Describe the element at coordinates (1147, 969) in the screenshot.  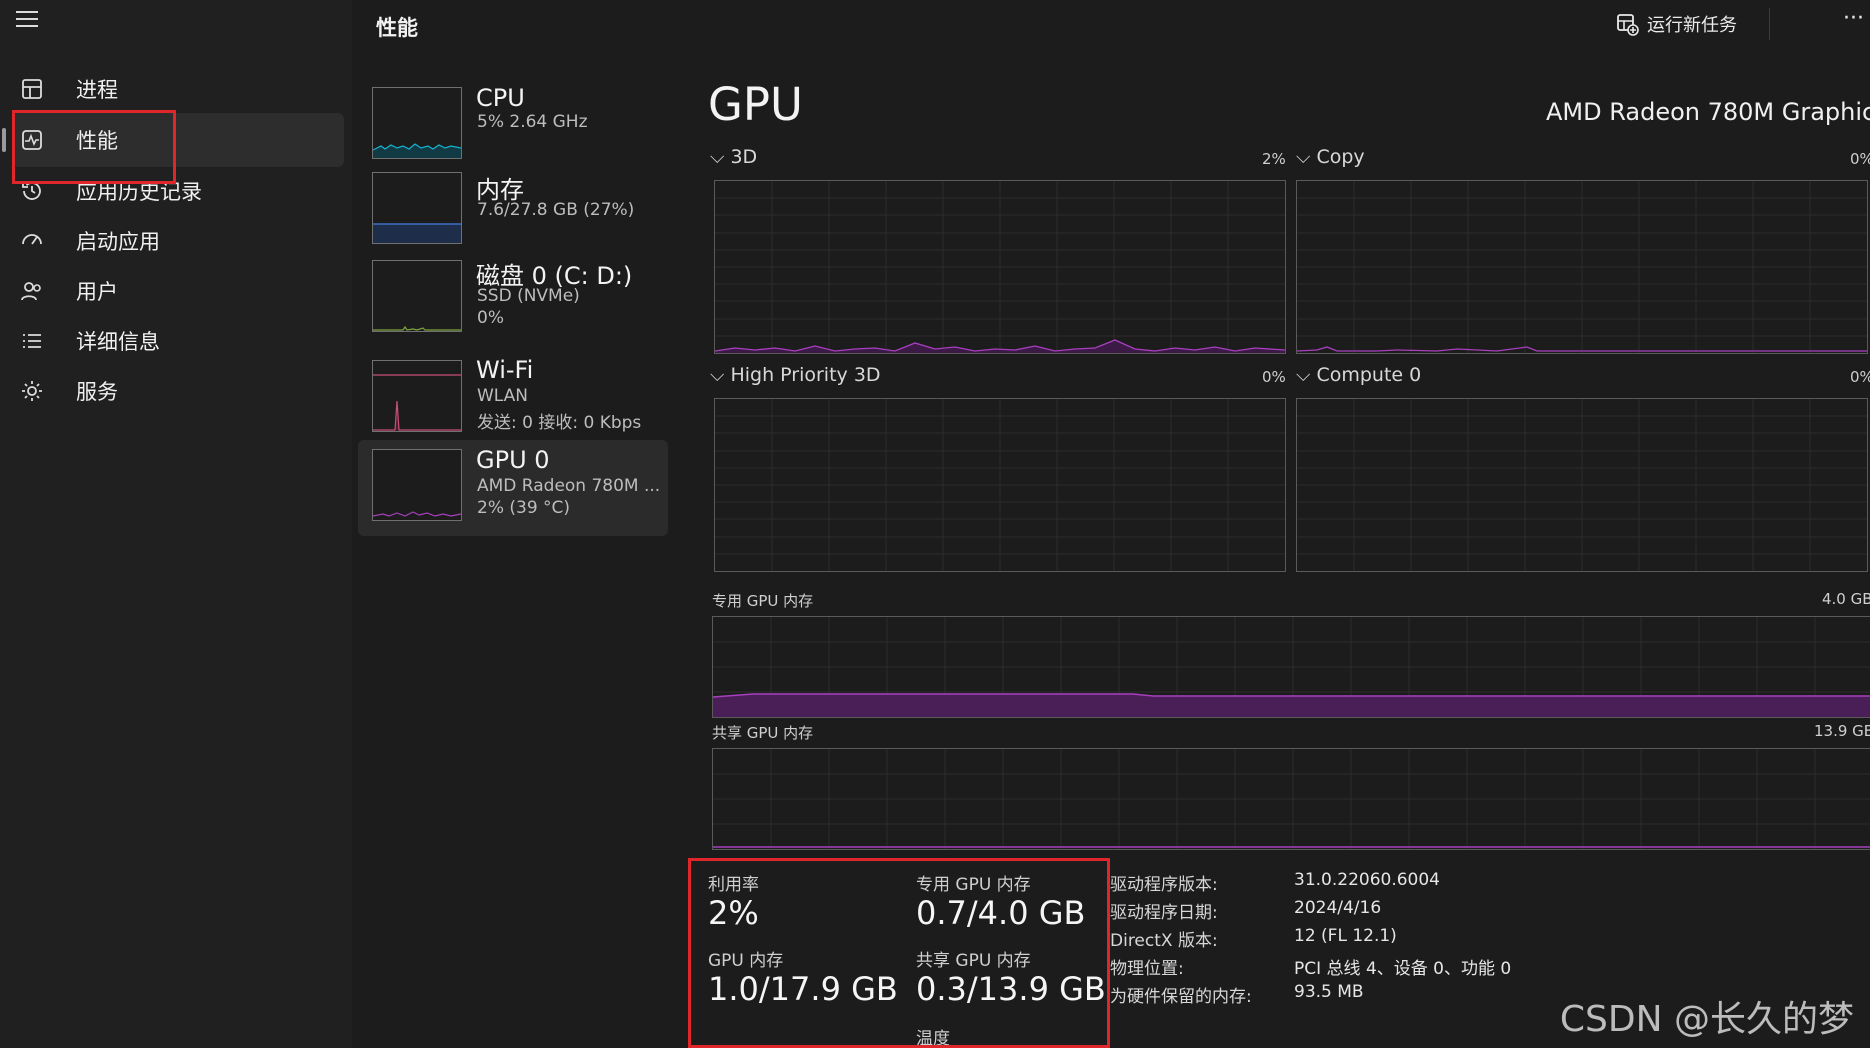
I see `info-key-physical-location: 物理位置:` at that location.